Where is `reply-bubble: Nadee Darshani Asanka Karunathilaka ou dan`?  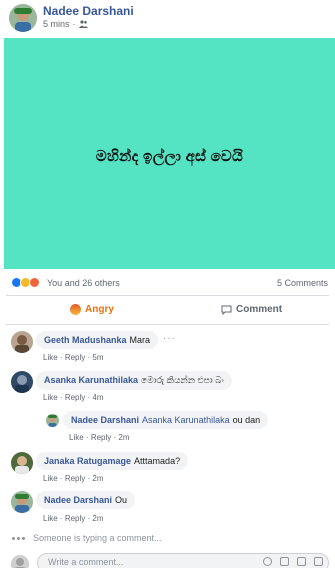 reply-bubble: Nadee Darshani Asanka Karunathilaka ou dan is located at coordinates (166, 420).